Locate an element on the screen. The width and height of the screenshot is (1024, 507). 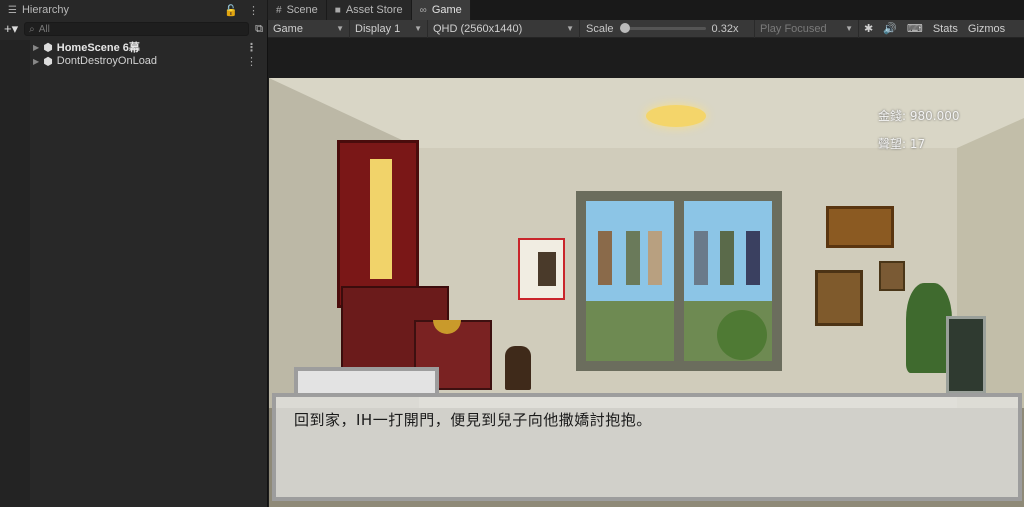
play-mode-dropdown: Play Focused ▼ is located at coordinates (807, 28).